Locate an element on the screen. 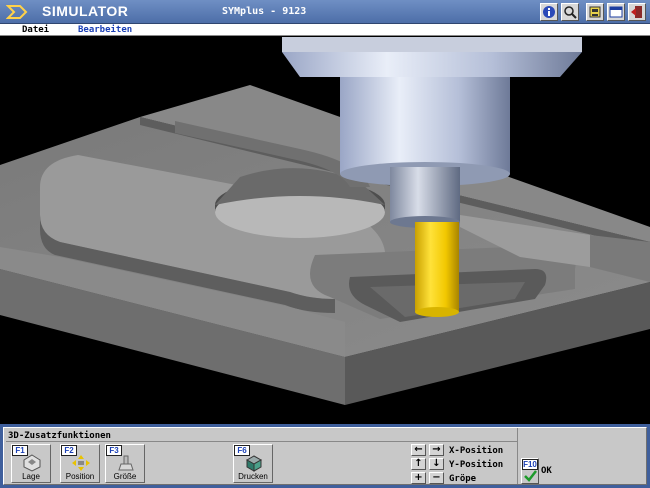  orientation-icon is located at coordinates (32, 463).